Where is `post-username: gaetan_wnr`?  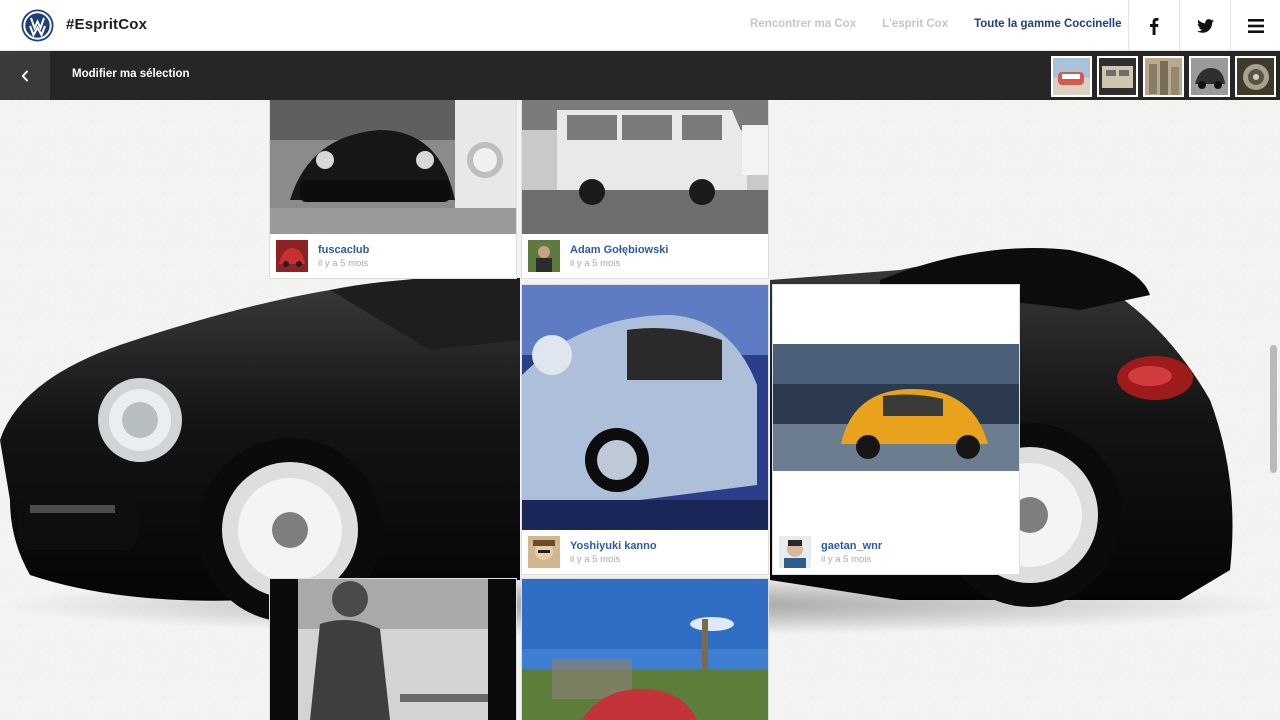 post-username: gaetan_wnr is located at coordinates (851, 546).